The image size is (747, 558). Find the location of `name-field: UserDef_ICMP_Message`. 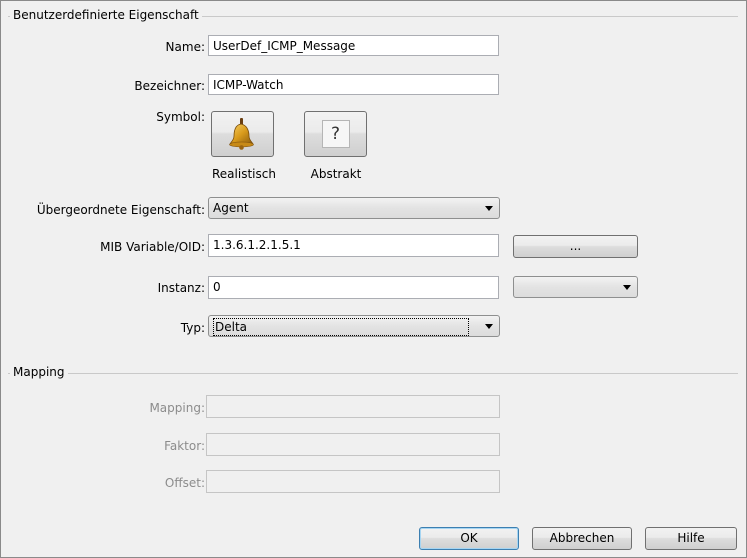

name-field: UserDef_ICMP_Message is located at coordinates (353, 45).